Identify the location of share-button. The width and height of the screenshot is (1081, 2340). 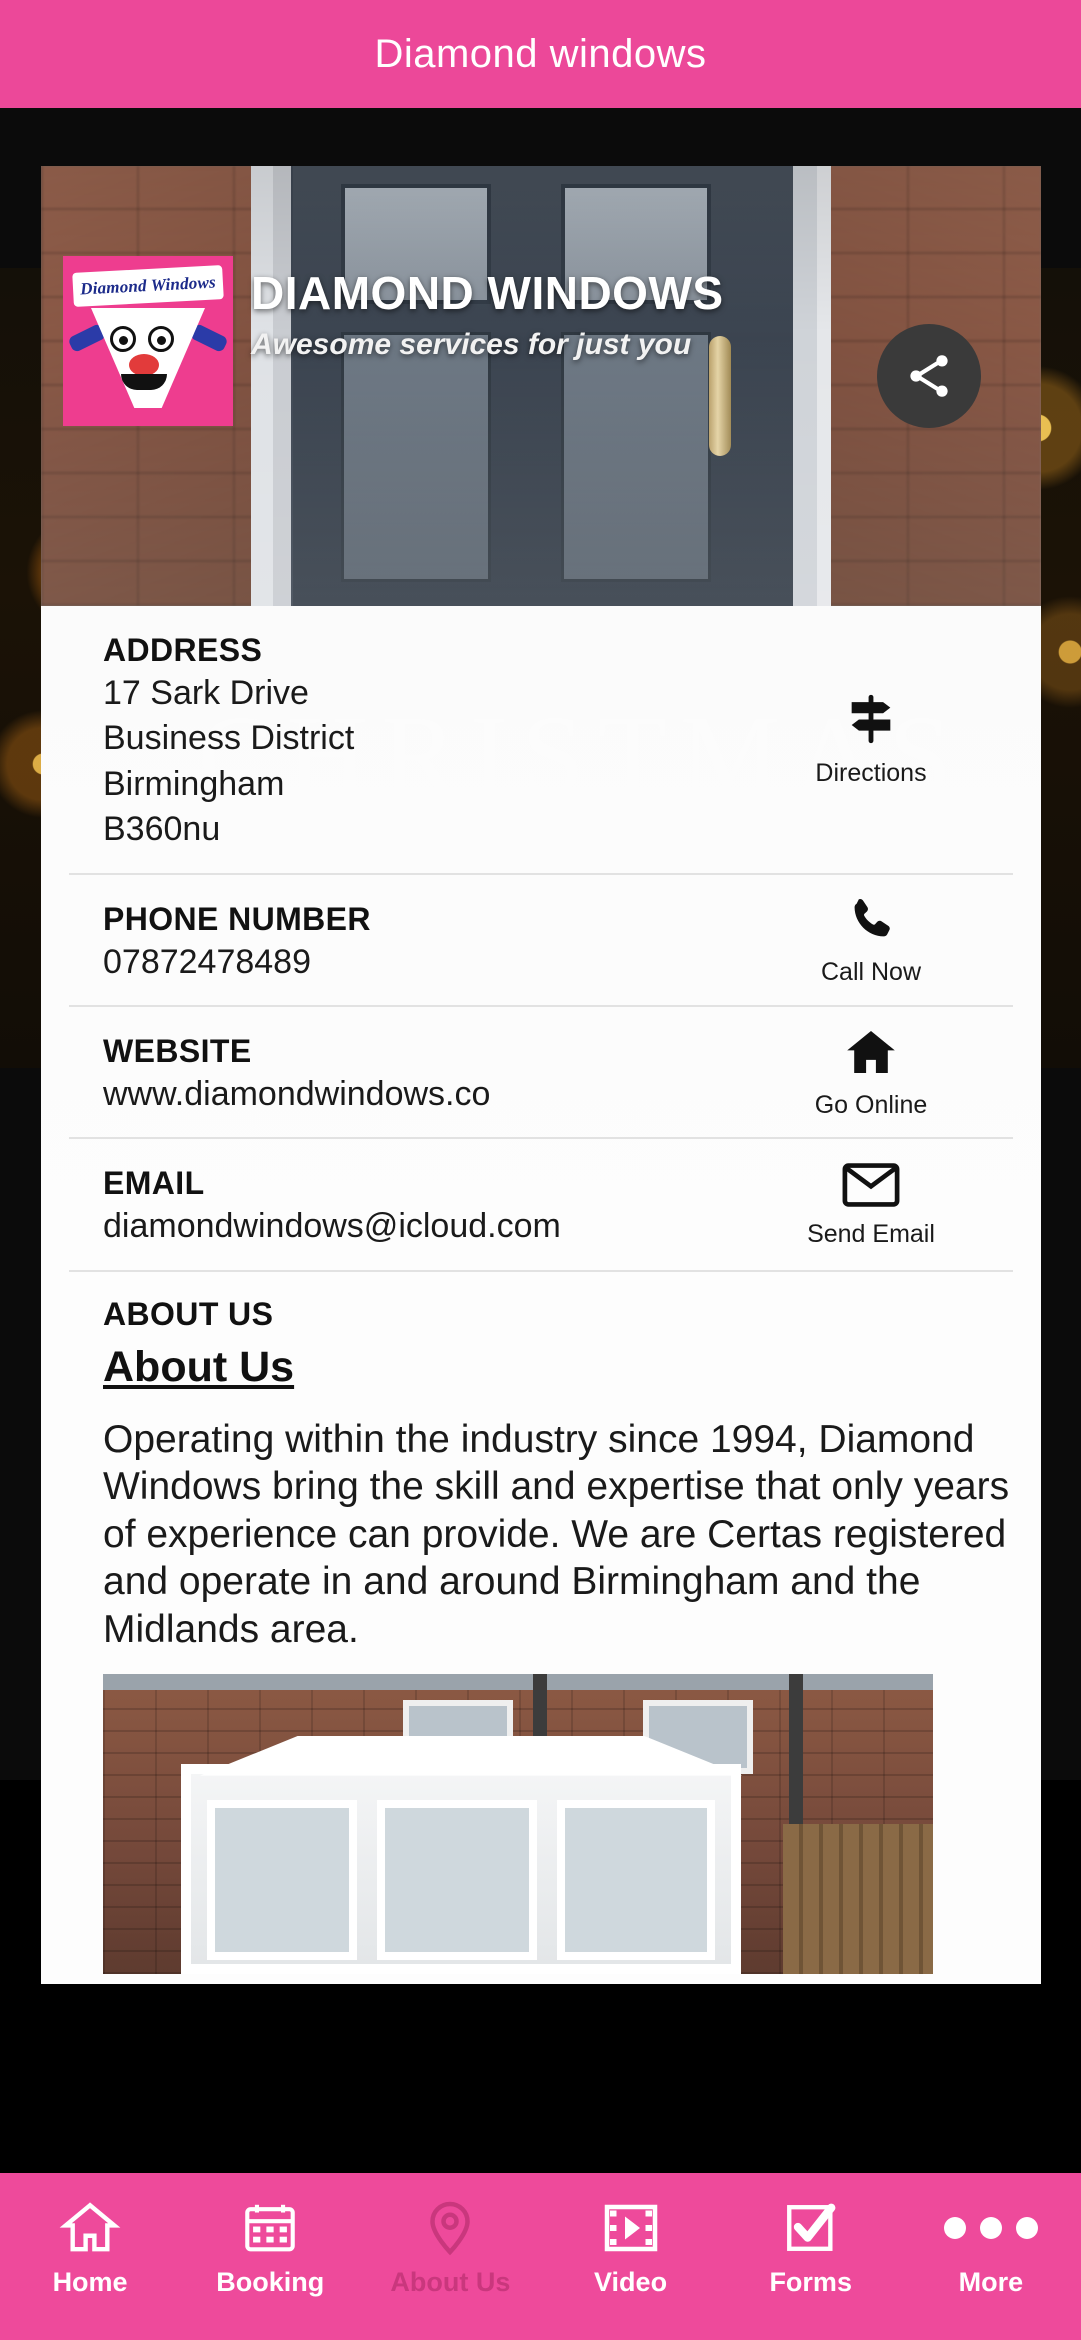
(929, 376).